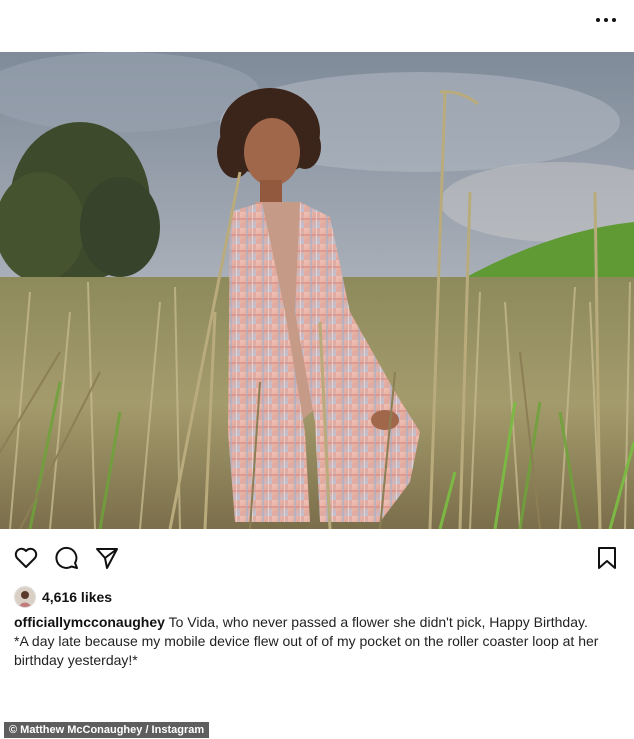  What do you see at coordinates (89, 622) in the screenshot?
I see `caption-username: officiallymcconaughey` at bounding box center [89, 622].